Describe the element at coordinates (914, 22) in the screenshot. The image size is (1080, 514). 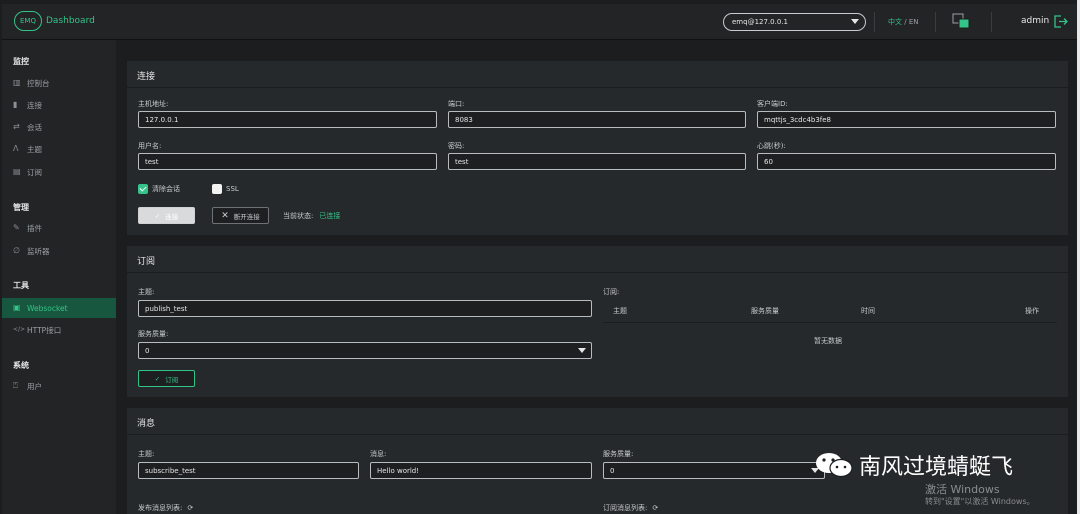
I see `lang-en: EN` at that location.